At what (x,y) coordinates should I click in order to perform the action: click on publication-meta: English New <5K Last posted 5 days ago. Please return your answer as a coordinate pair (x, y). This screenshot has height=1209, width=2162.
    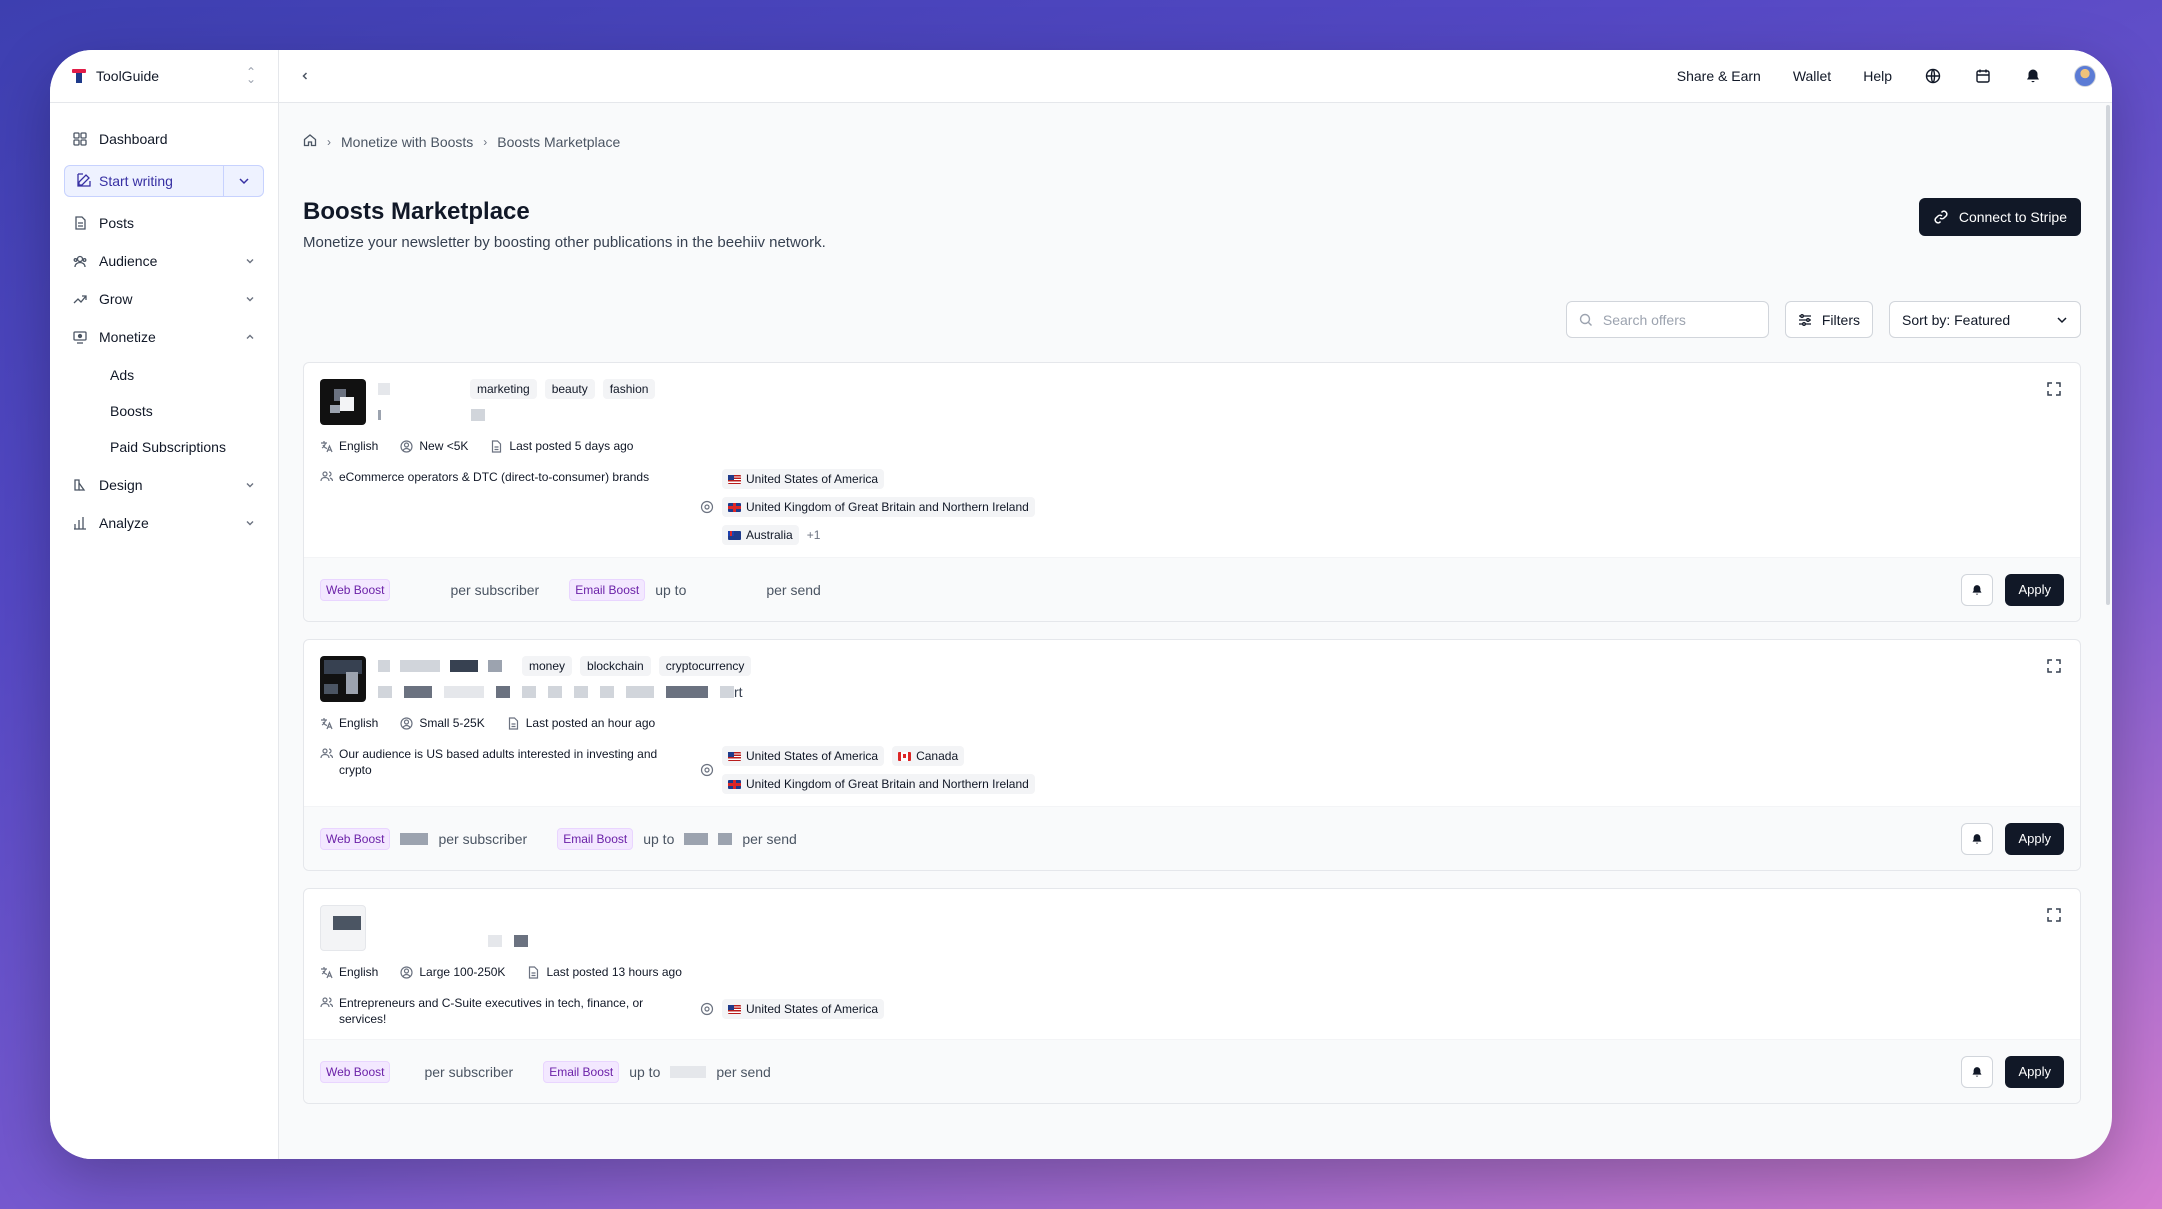
    Looking at the image, I should click on (1192, 446).